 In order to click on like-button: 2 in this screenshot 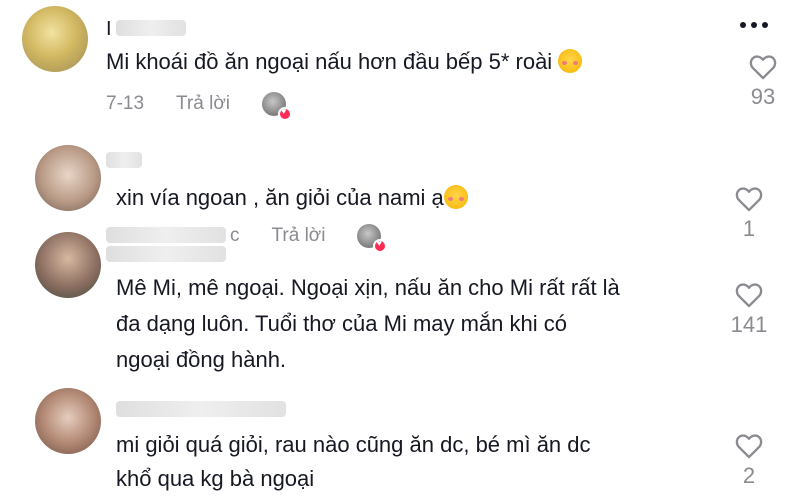, I will do `click(749, 461)`.